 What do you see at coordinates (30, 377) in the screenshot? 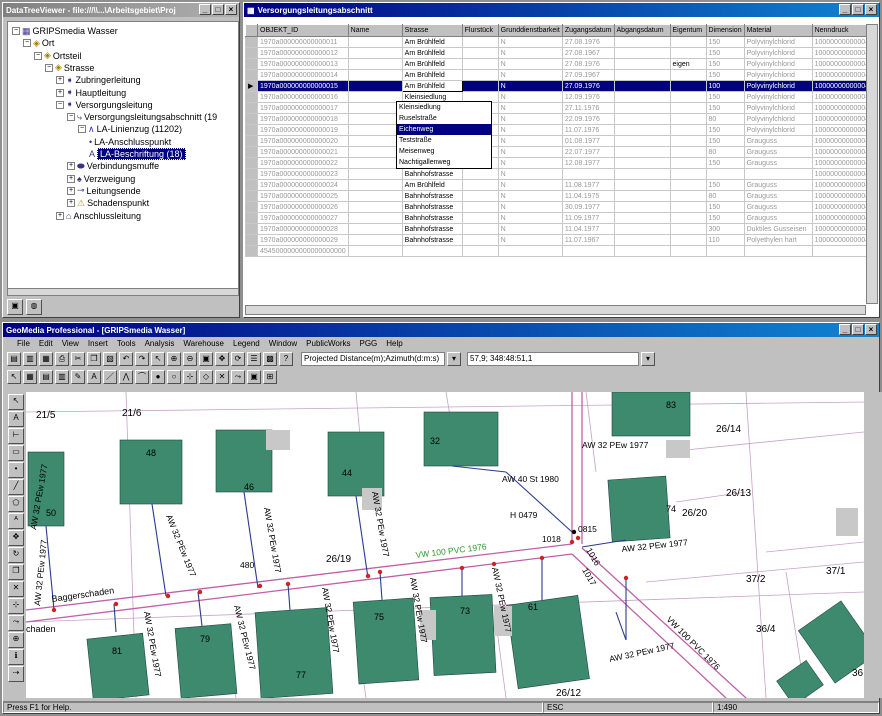
I see `map-window-icon: ▦` at bounding box center [30, 377].